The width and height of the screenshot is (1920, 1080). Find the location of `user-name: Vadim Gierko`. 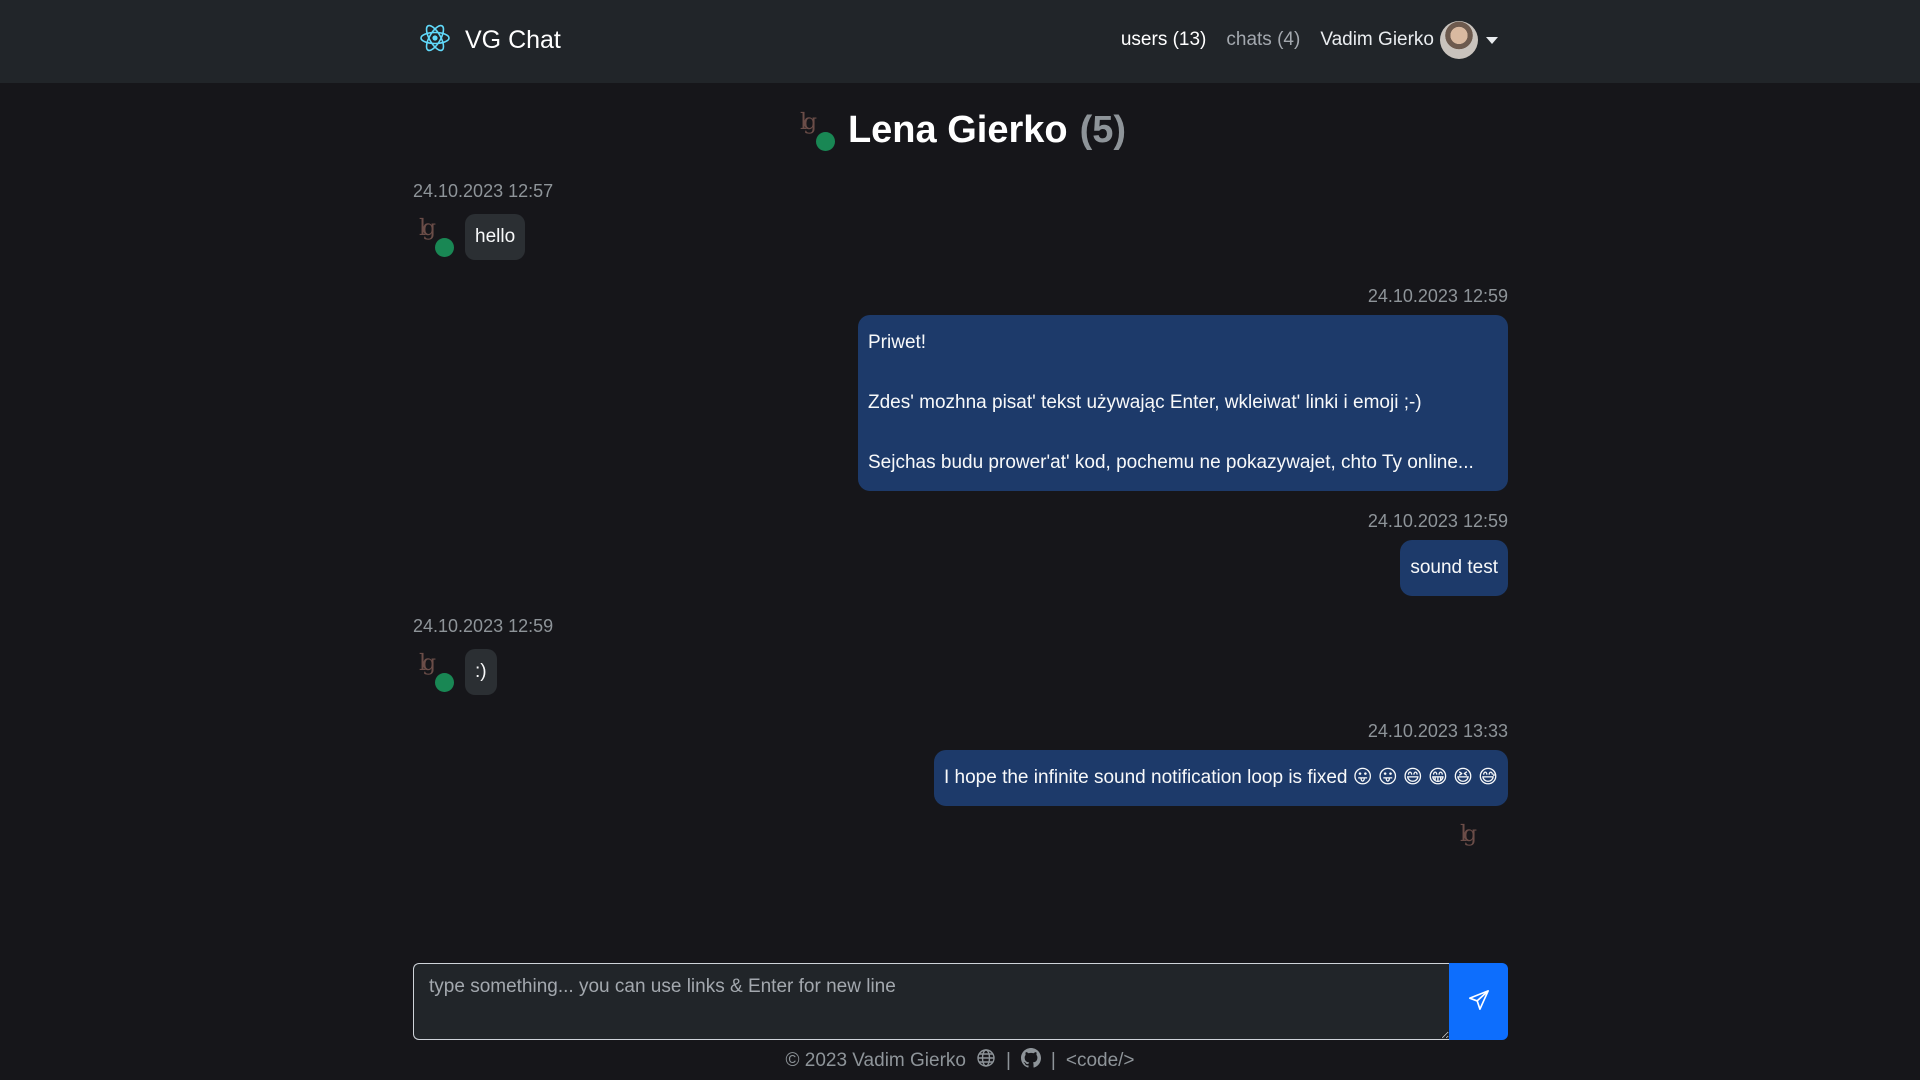

user-name: Vadim Gierko is located at coordinates (1377, 39).